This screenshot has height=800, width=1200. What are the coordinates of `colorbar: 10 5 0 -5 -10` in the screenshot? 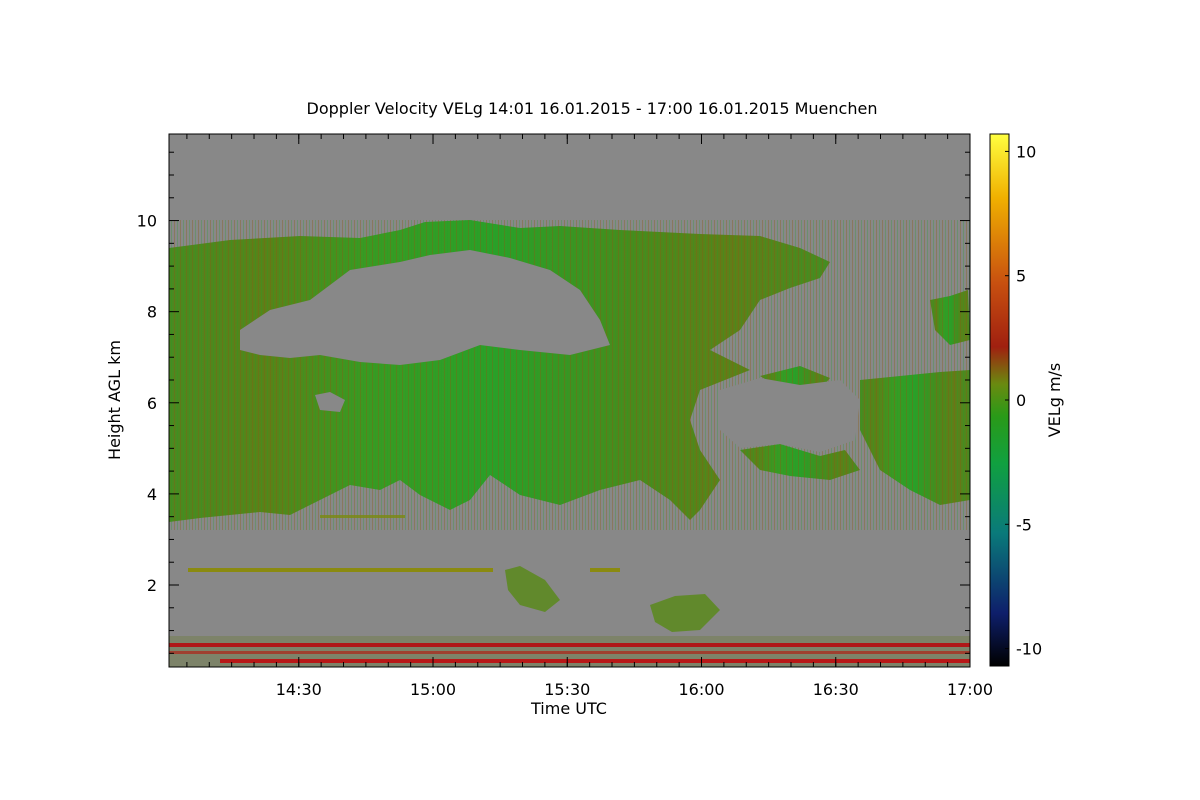 It's located at (1015, 400).